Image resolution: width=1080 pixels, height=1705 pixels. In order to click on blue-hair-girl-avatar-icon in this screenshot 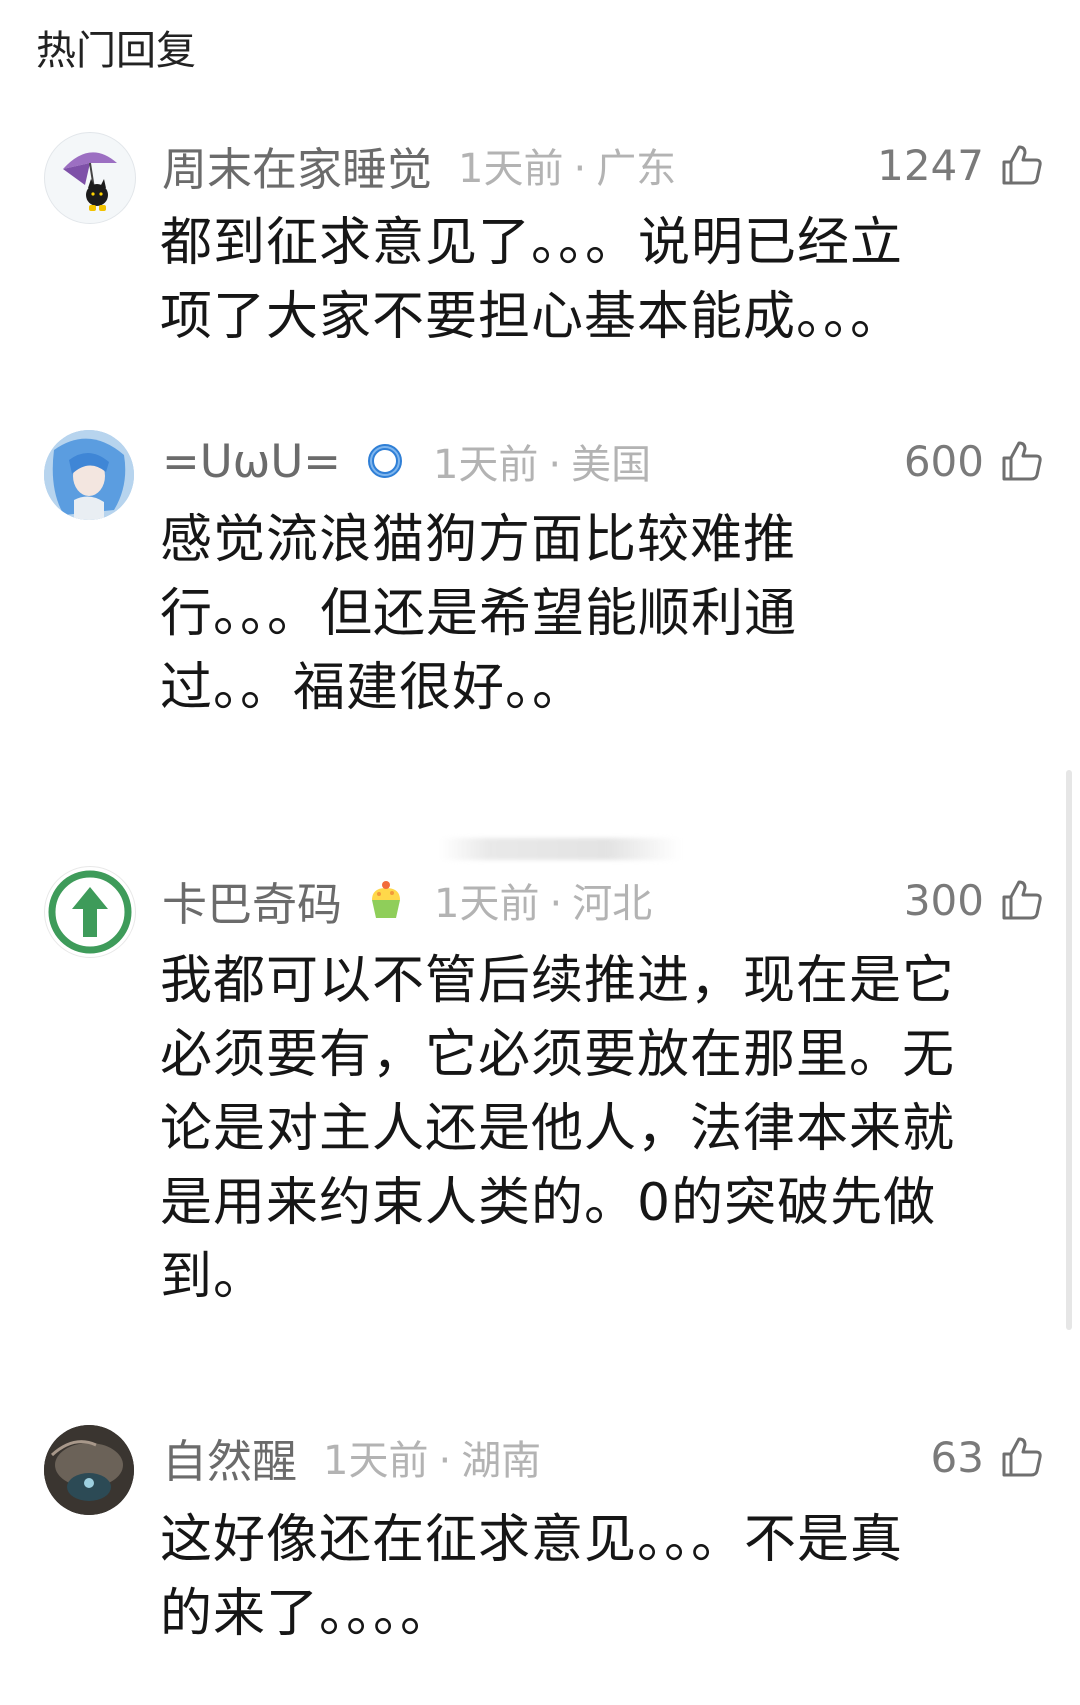, I will do `click(89, 475)`.